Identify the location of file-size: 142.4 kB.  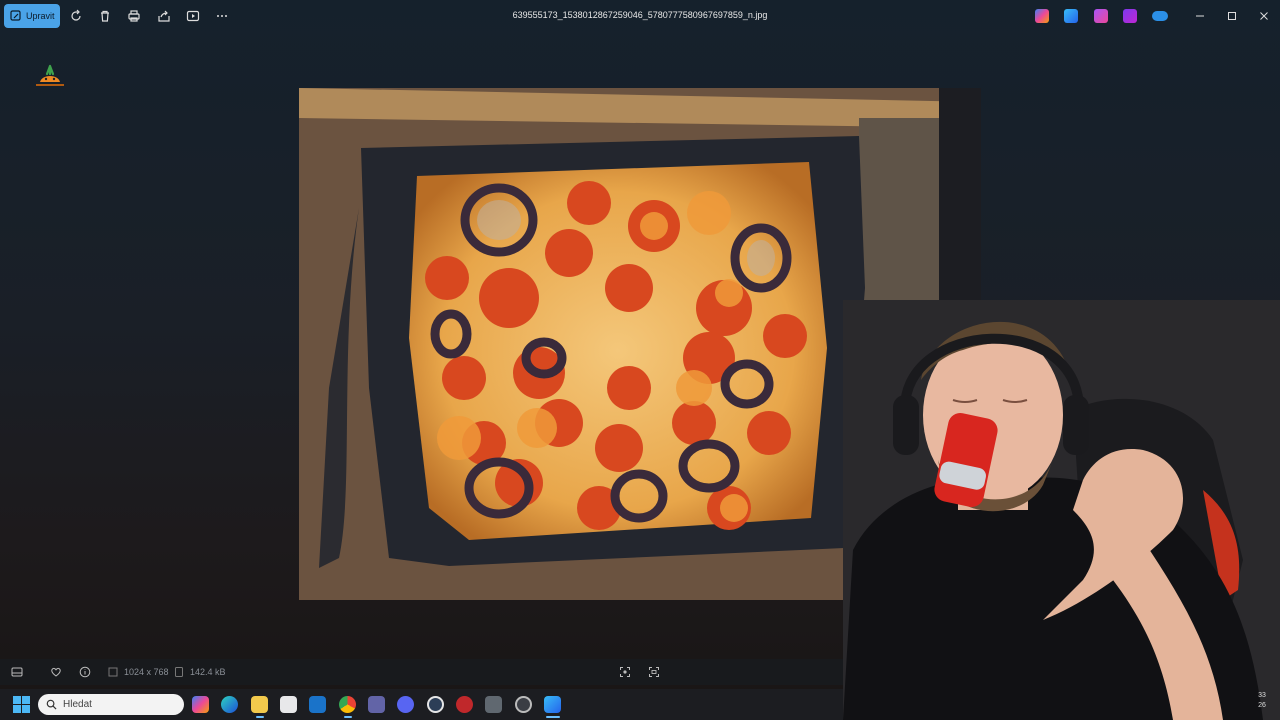
(208, 672).